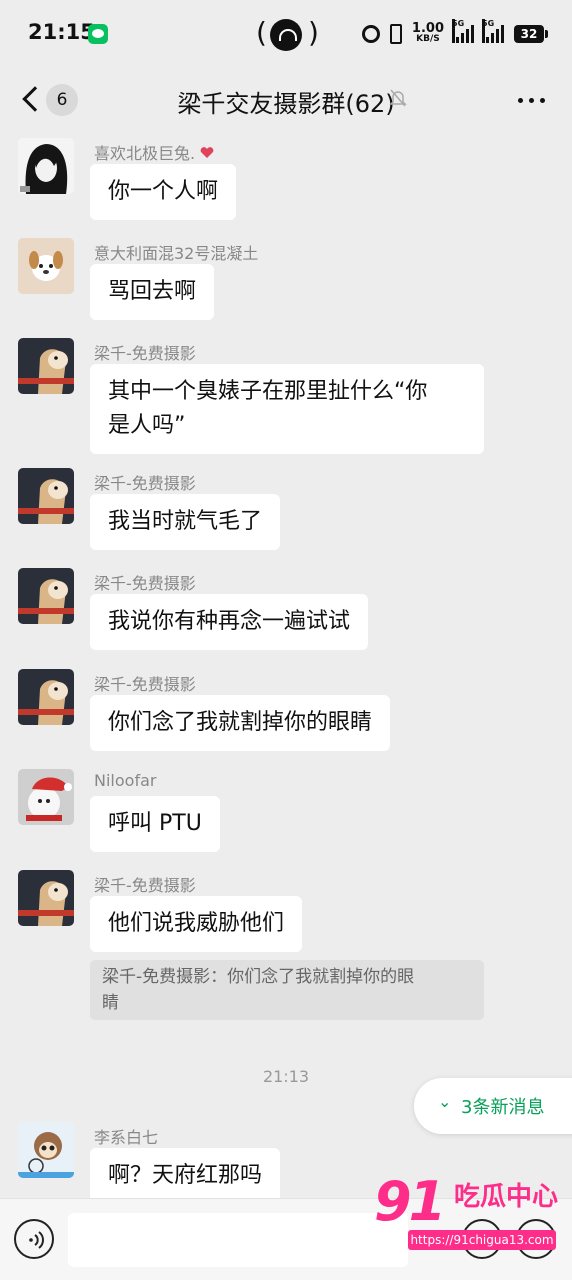 Image resolution: width=572 pixels, height=1280 pixels. What do you see at coordinates (287, 990) in the screenshot?
I see `quoted-message: 梁千-免费摄影：你们念了我就割掉你的眼 睛` at bounding box center [287, 990].